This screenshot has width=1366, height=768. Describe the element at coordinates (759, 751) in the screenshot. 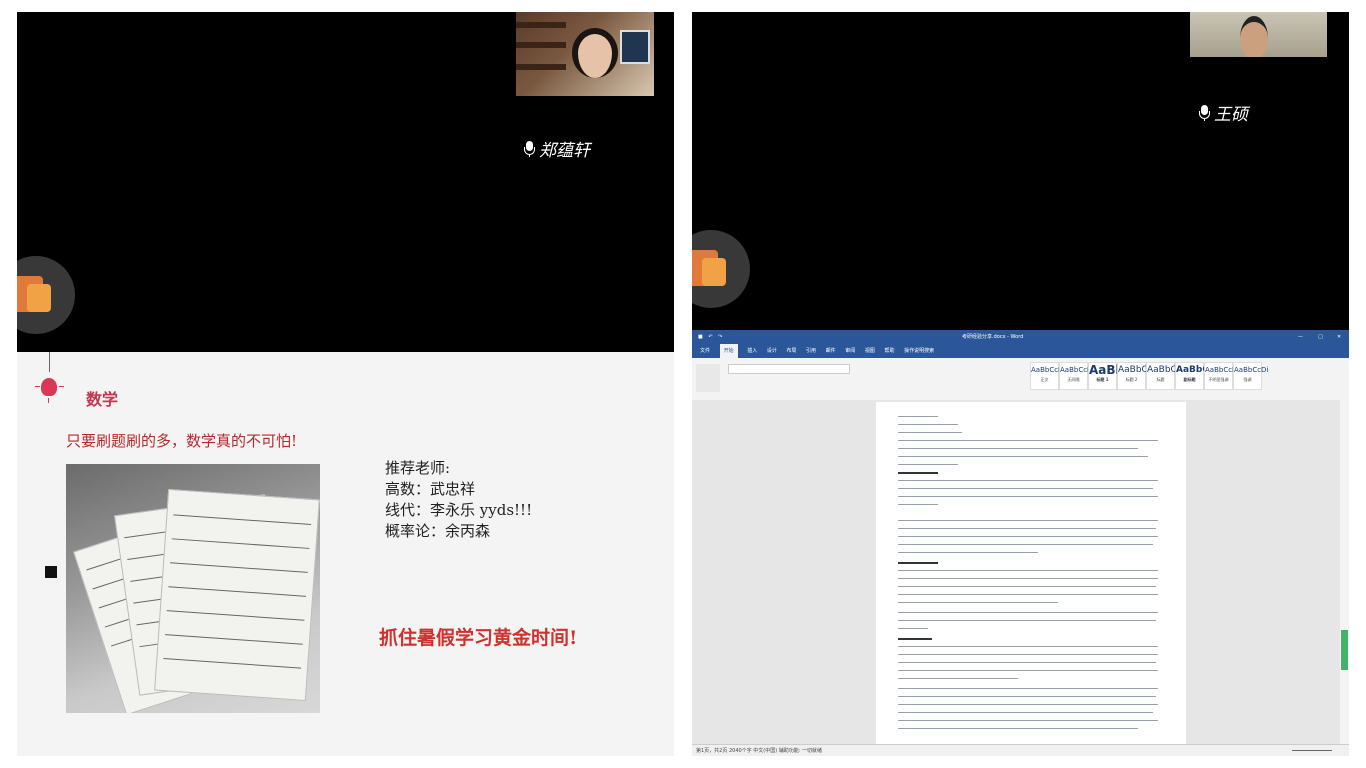

I see `status-text: 第1页，共2页 2040个字 中文(中国) 辅助功能: 一切就绪` at that location.